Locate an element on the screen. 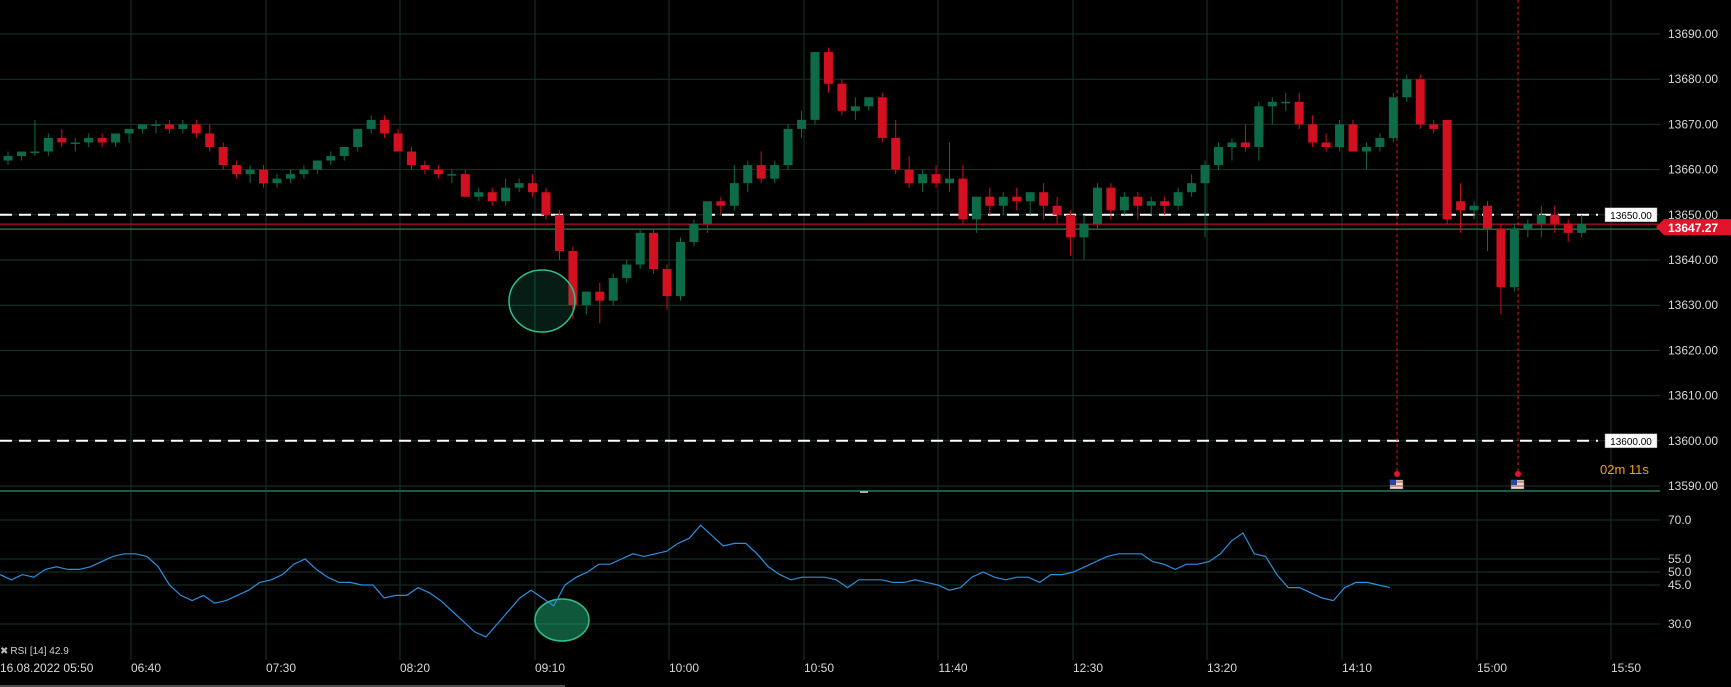 The image size is (1731, 687). current-price-label: 13647.27 is located at coordinates (1693, 228).